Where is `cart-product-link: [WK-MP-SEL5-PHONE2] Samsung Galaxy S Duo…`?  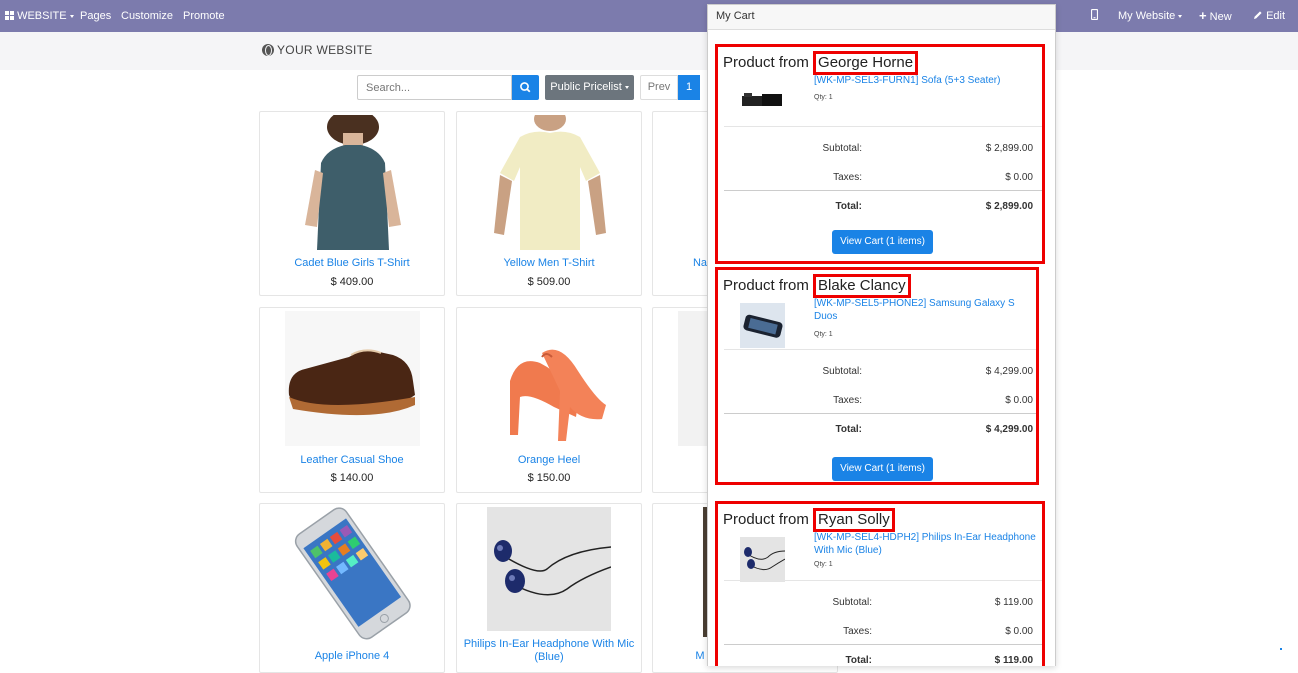
cart-product-link: [WK-MP-SEL5-PHONE2] Samsung Galaxy S Duo… is located at coordinates (923, 310).